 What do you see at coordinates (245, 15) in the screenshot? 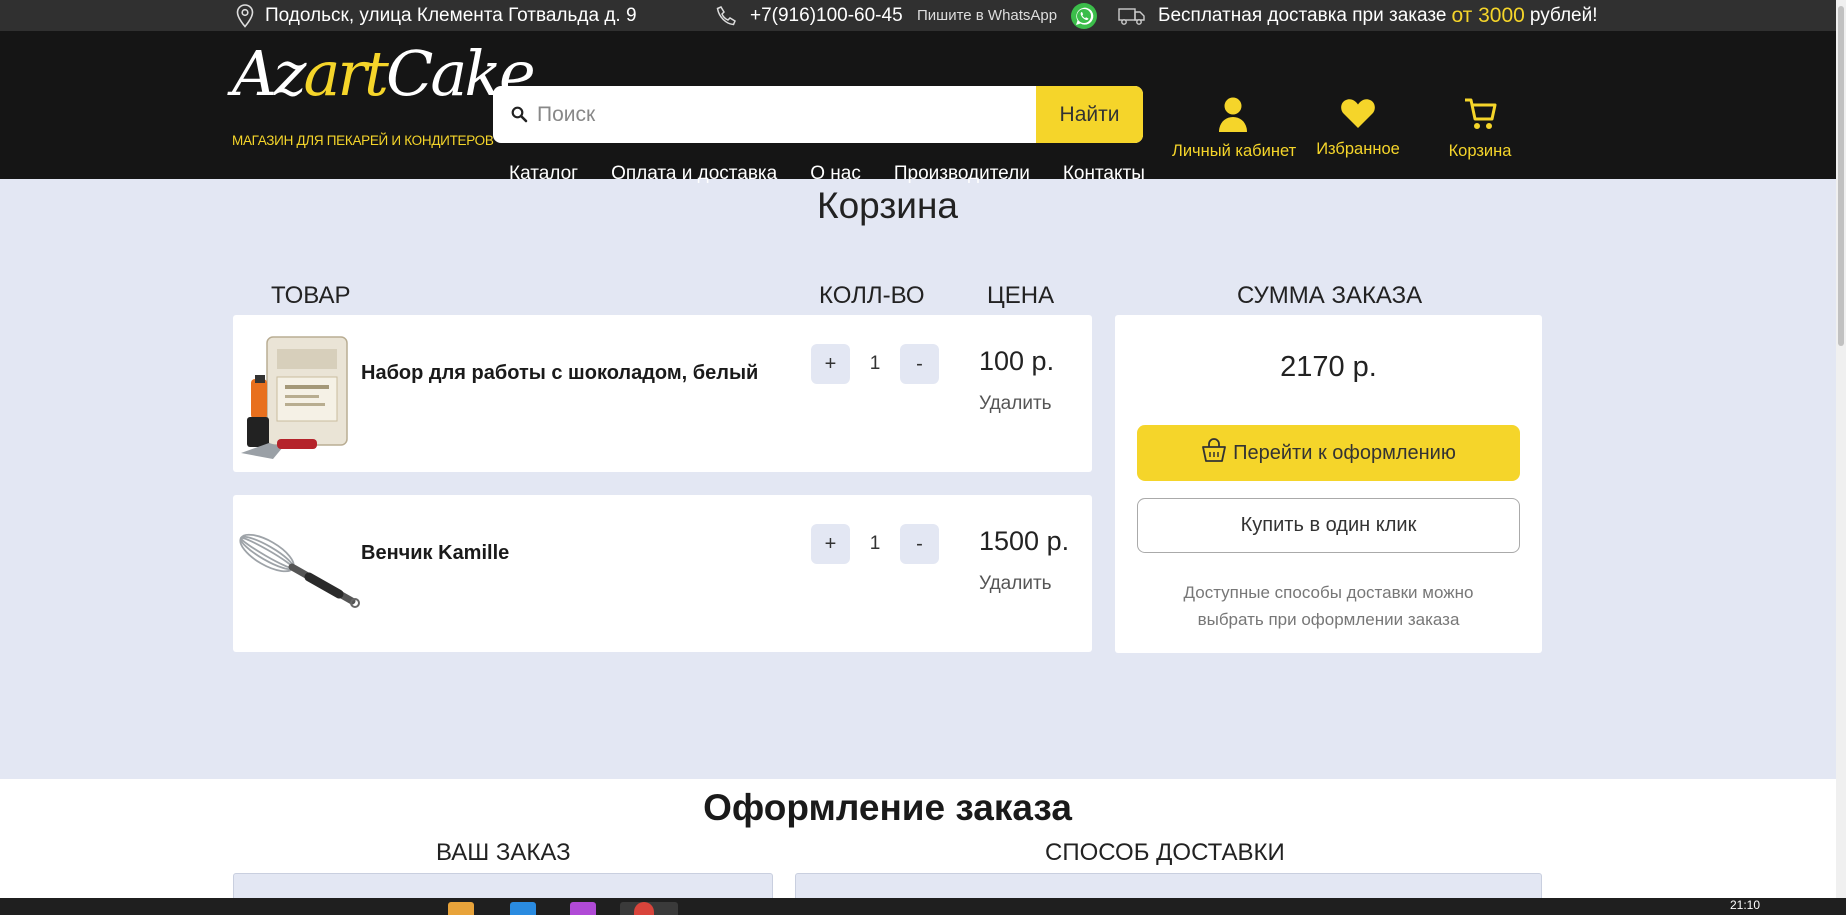
I see `location-pin-icon` at bounding box center [245, 15].